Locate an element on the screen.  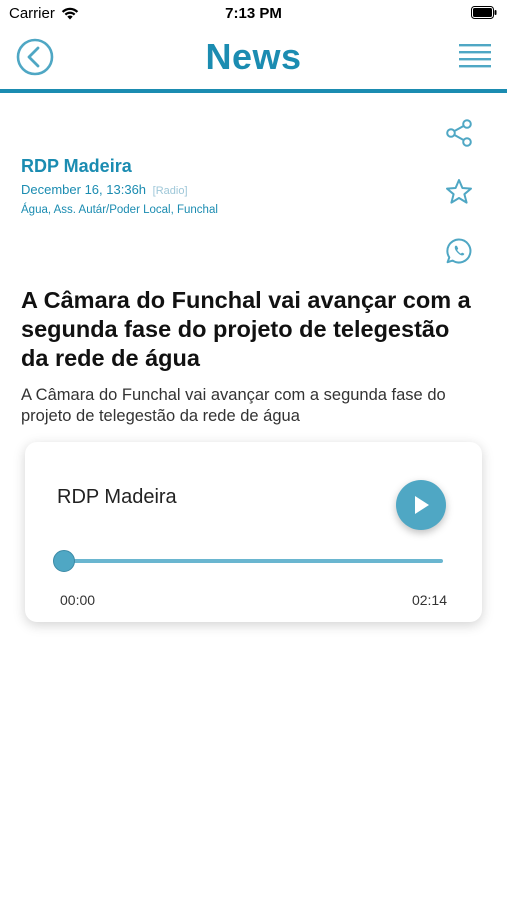
header-divider is located at coordinates (253, 91).